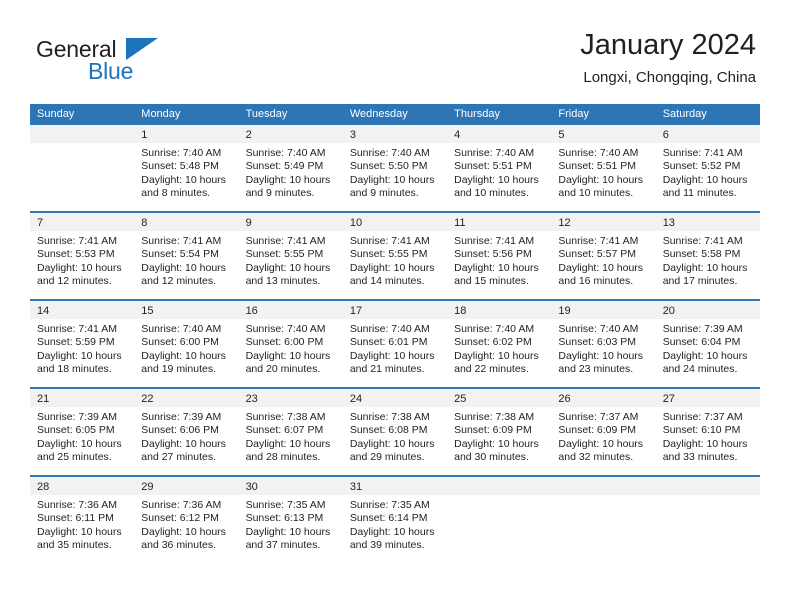 The height and width of the screenshot is (612, 792). Describe the element at coordinates (178, 281) in the screenshot. I see `daylight-duration-line2: and 12 minutes.` at that location.